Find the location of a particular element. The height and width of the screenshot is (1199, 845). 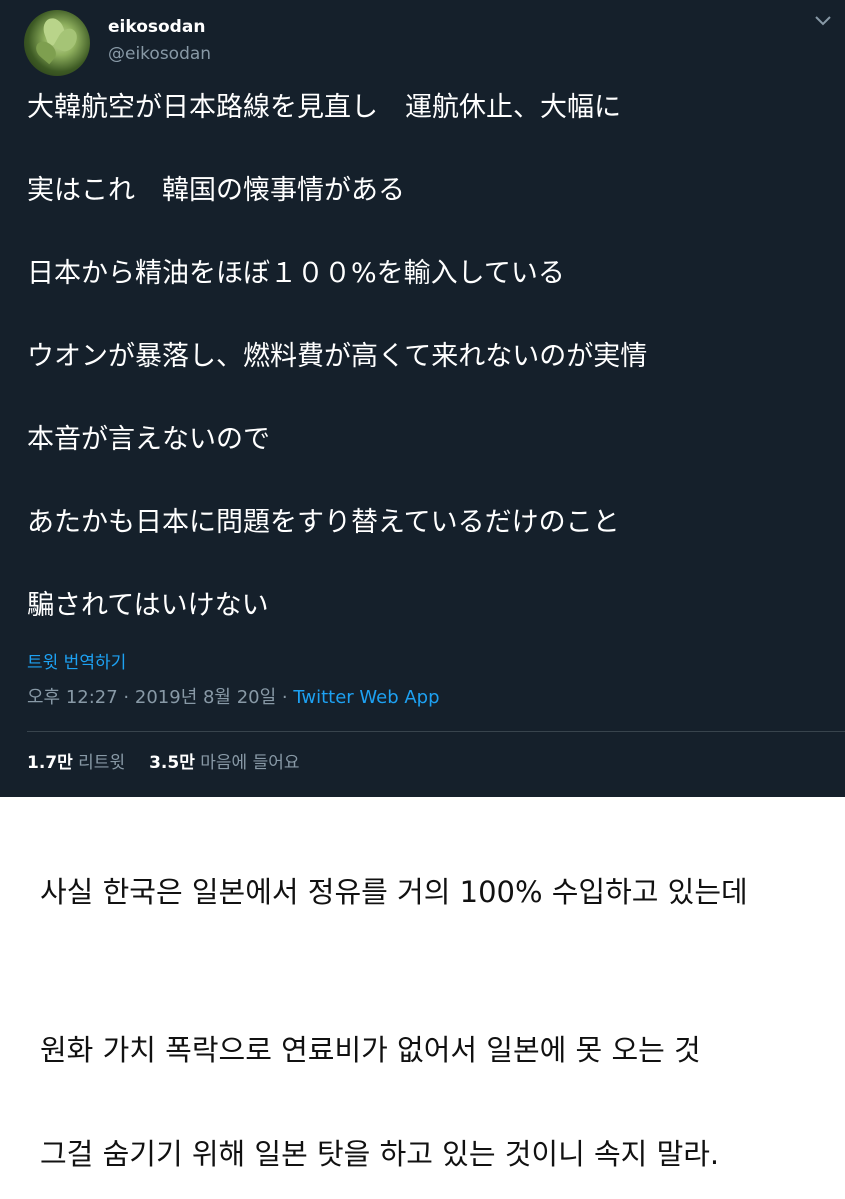

retweets-count: 1.7만 is located at coordinates (50, 763).